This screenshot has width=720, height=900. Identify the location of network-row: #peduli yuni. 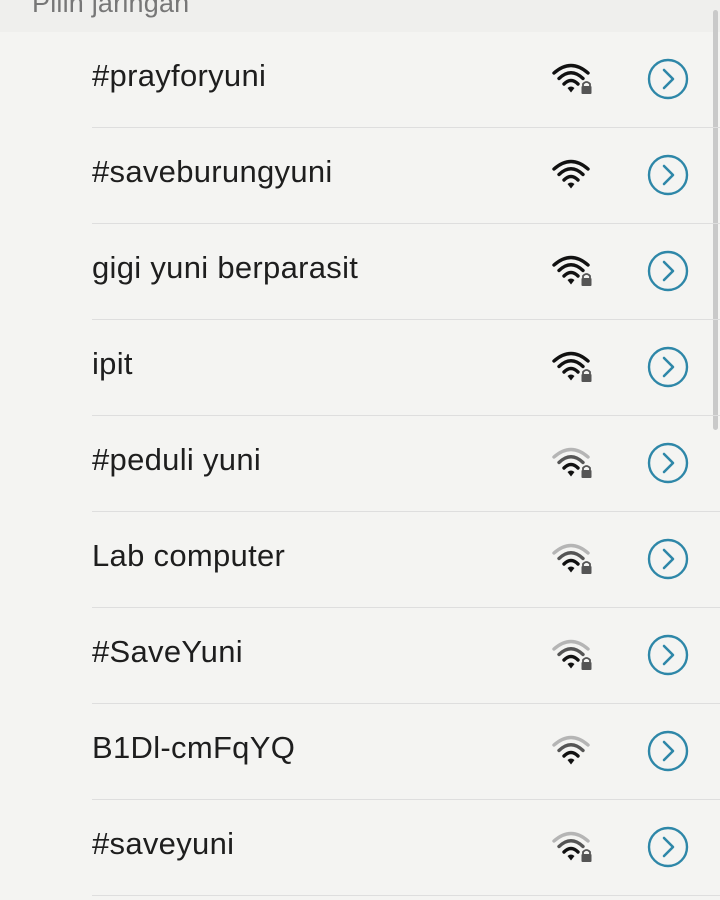
(360, 464).